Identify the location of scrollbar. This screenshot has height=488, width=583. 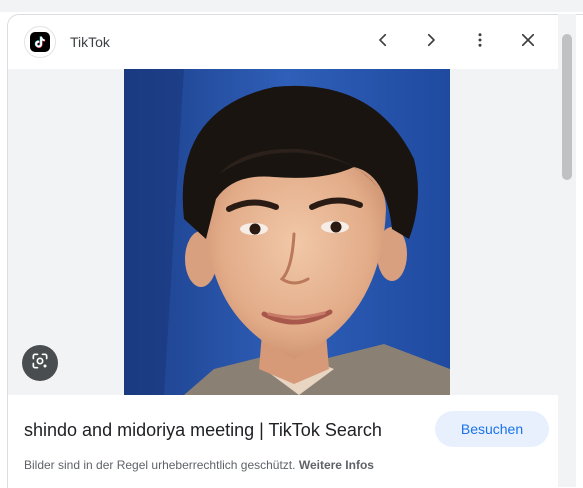
(567, 250).